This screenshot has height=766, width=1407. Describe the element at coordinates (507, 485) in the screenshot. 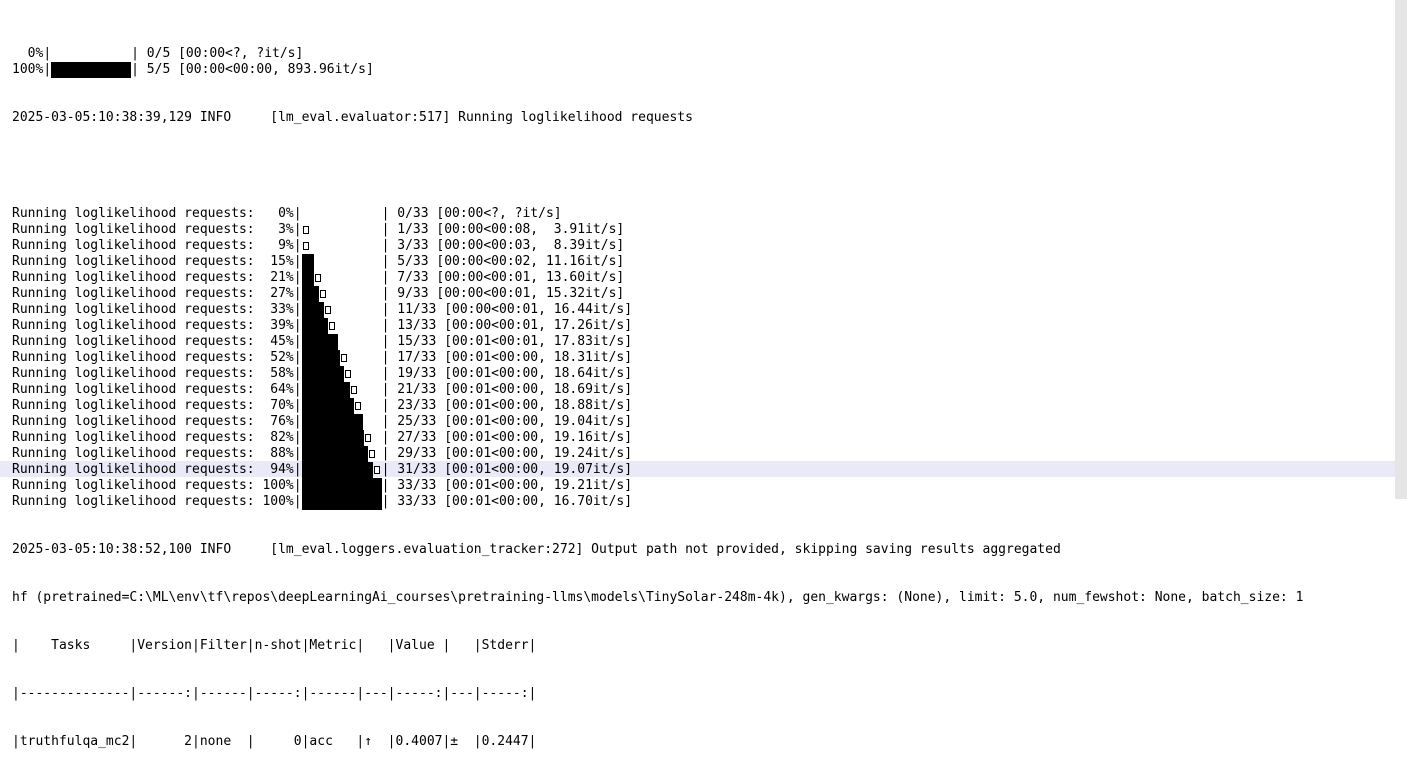

I see `progress-stats: | 33/33 [00:01<00:00, 19.21it/s]` at that location.